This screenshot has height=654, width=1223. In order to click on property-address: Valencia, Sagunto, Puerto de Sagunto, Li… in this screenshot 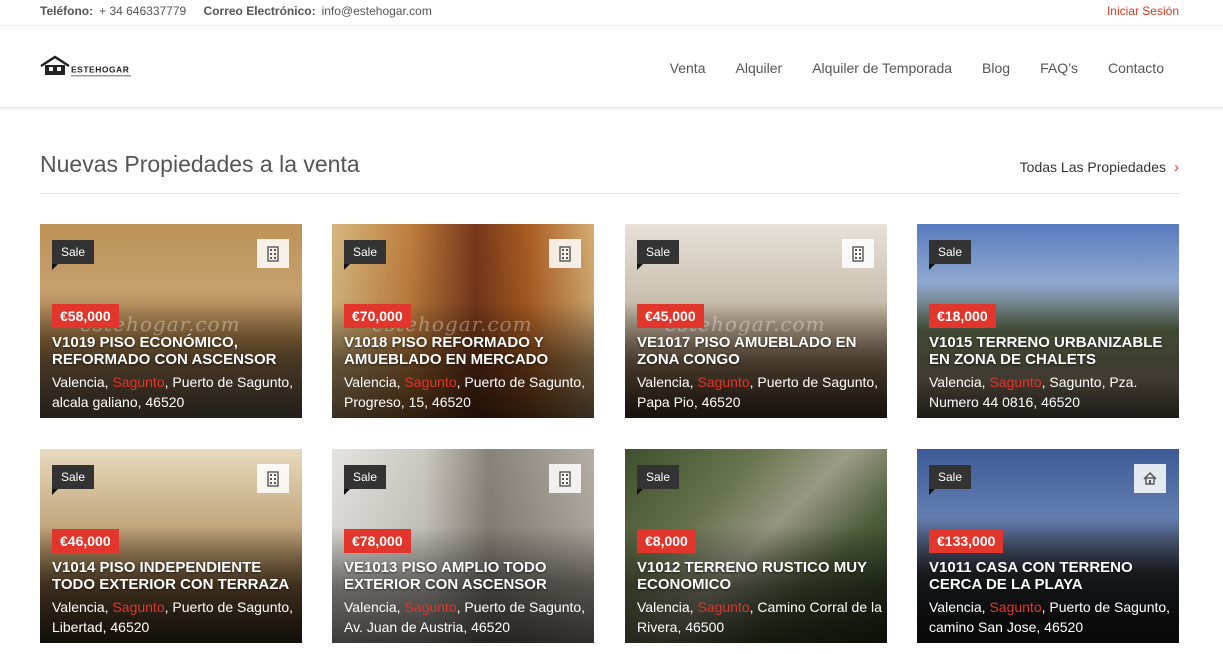, I will do `click(174, 617)`.